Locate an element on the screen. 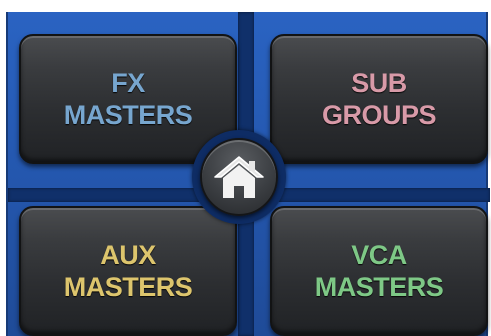  home-icon is located at coordinates (239, 177).